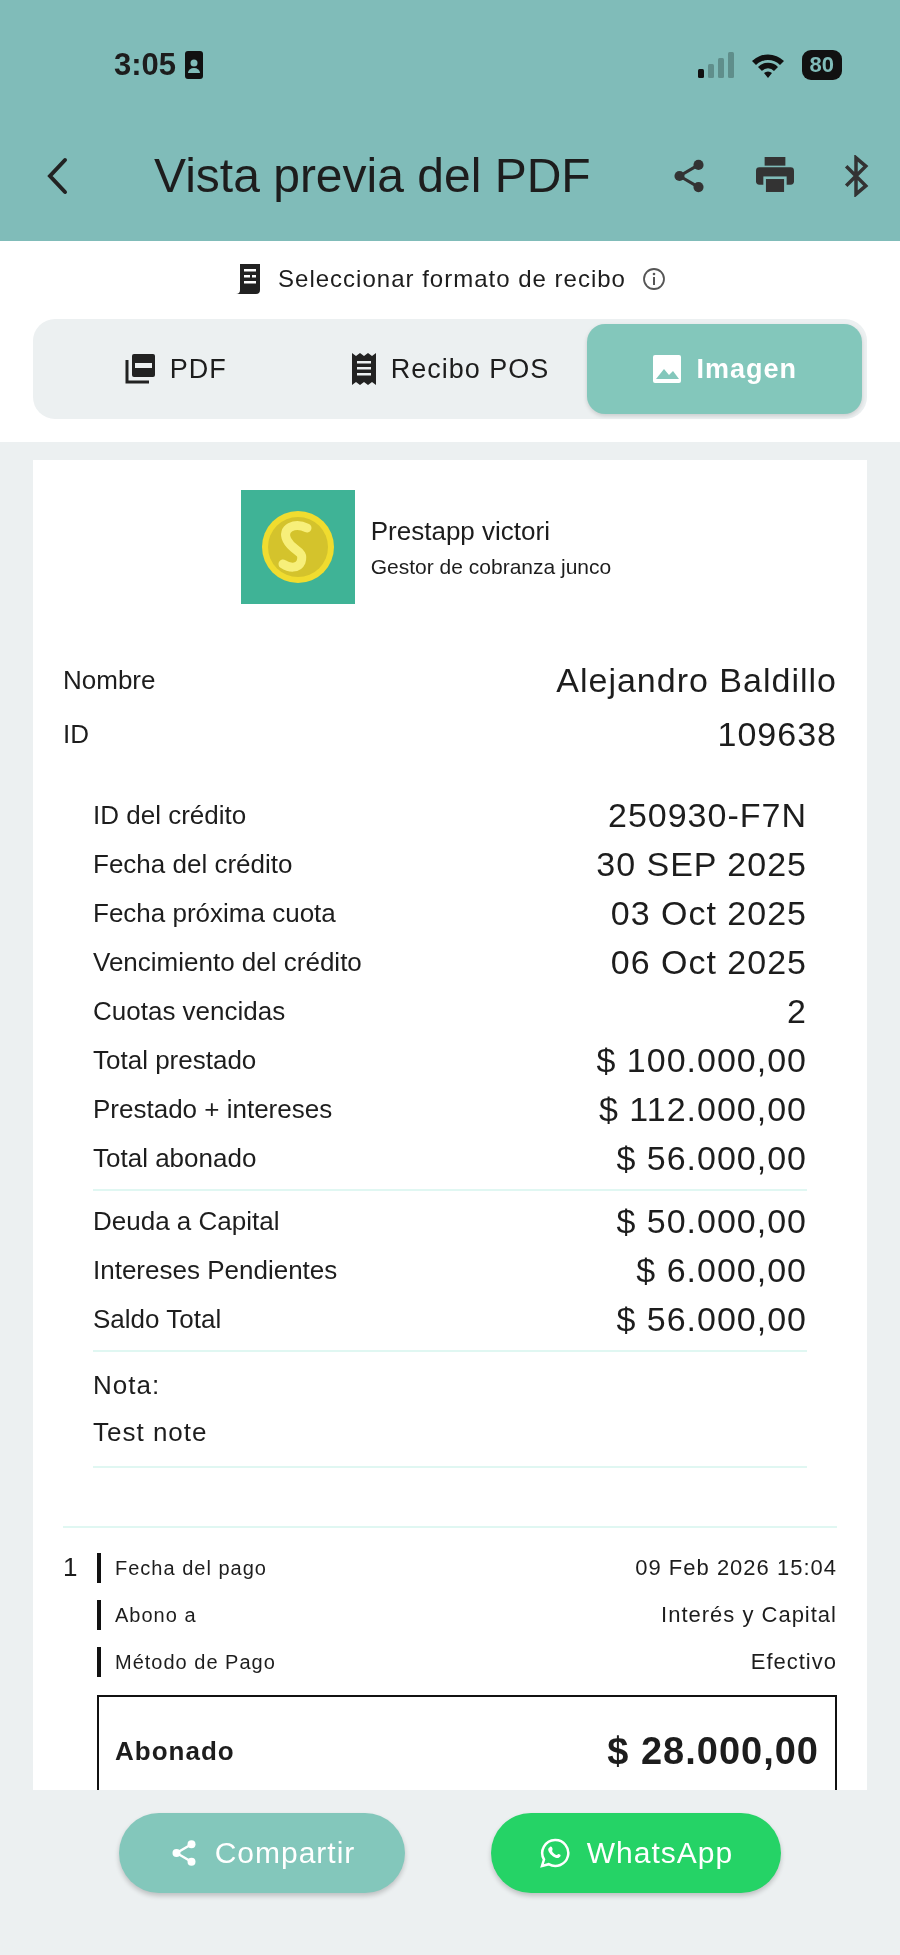 The image size is (900, 1955). I want to click on field-label: ID, so click(76, 734).